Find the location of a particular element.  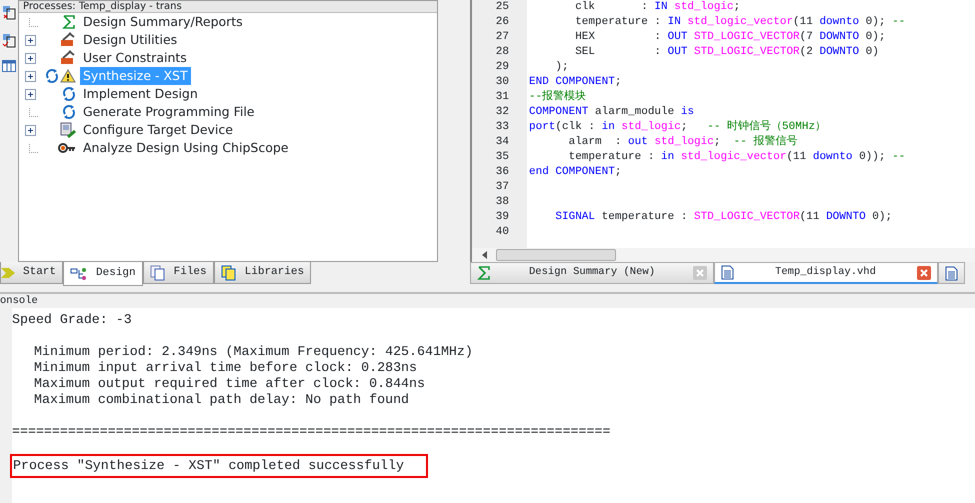

code-line: SEL : OUT STD_LOGIC_VECTOR(2 DOWNTO 0) is located at coordinates (727, 52).